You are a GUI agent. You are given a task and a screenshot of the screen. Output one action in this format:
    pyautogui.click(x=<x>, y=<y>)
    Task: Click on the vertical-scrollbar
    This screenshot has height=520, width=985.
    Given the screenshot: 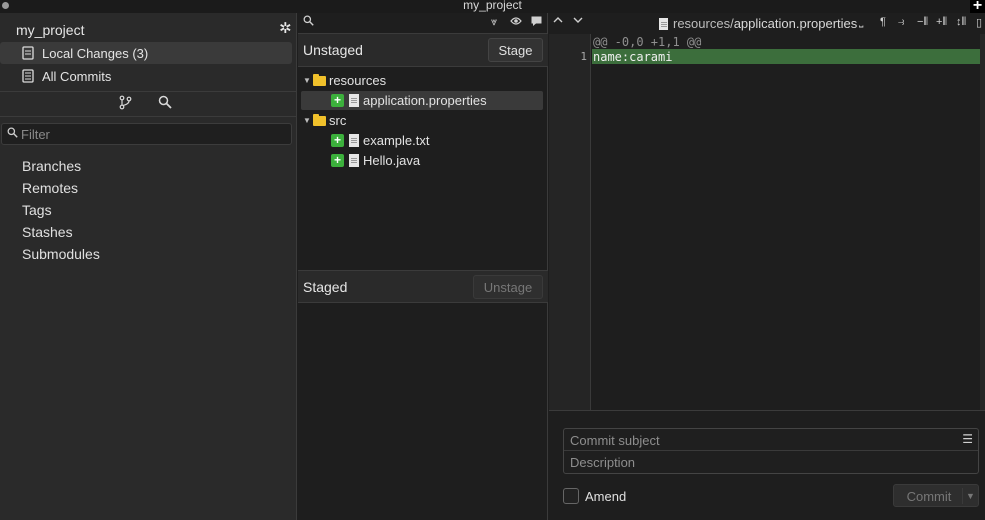 What is the action you would take?
    pyautogui.click(x=982, y=222)
    